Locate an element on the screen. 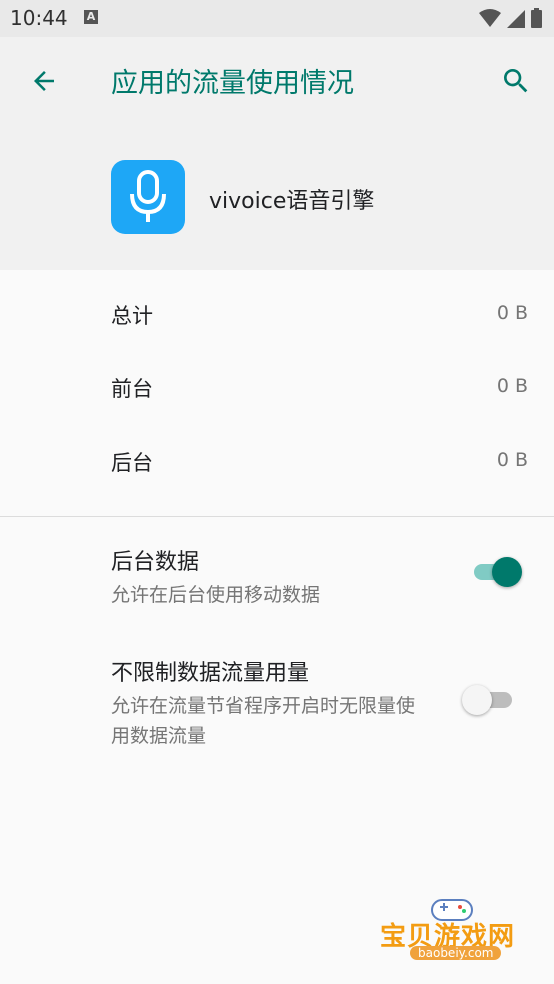  system-icons is located at coordinates (510, 18).